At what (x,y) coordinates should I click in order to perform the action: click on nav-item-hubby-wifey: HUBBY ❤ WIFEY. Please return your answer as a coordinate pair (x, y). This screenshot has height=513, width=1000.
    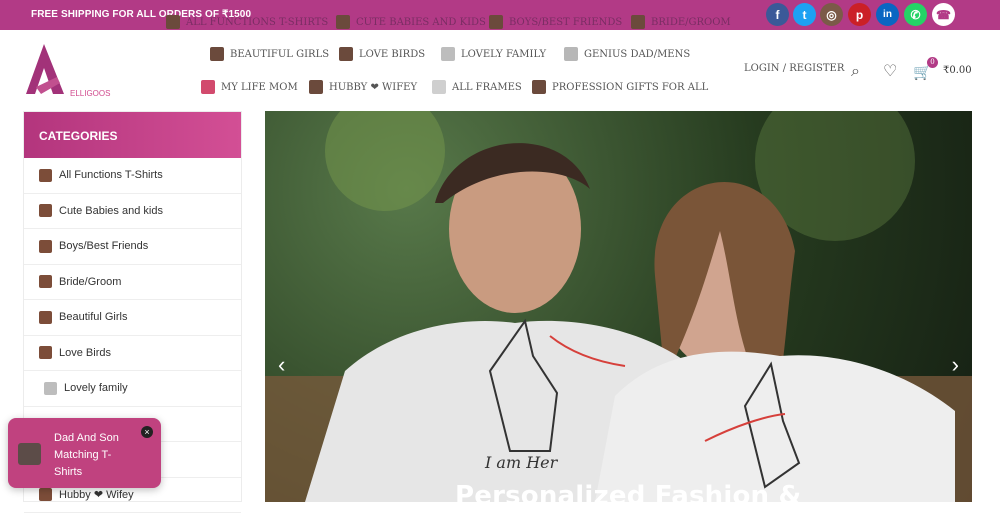
    Looking at the image, I should click on (363, 87).